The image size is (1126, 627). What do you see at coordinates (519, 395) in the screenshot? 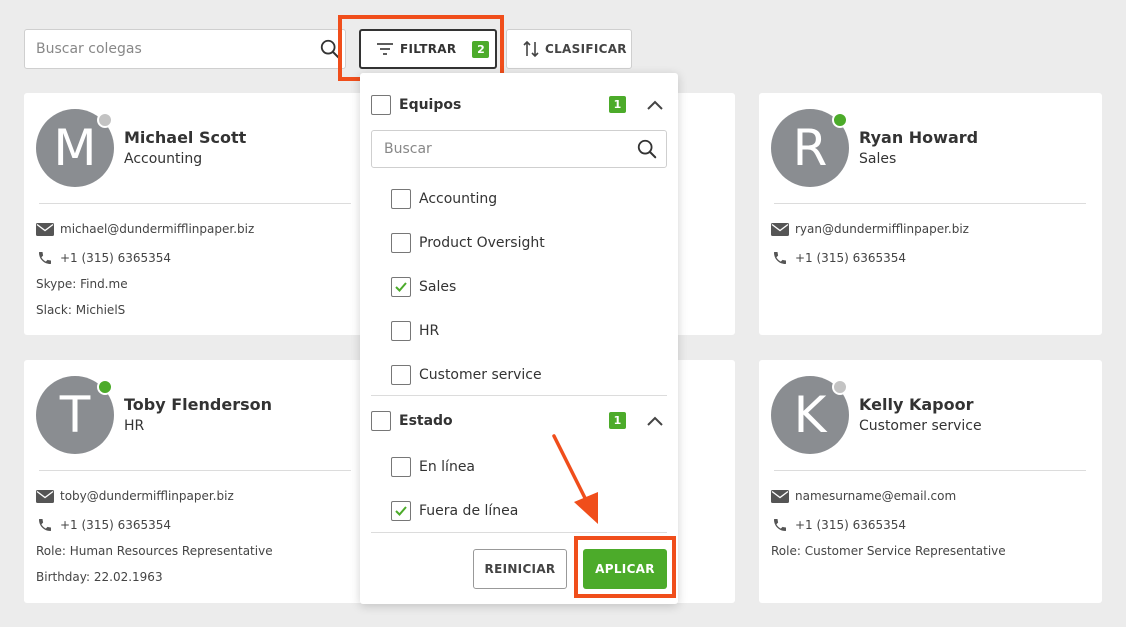
I see `section-divider` at bounding box center [519, 395].